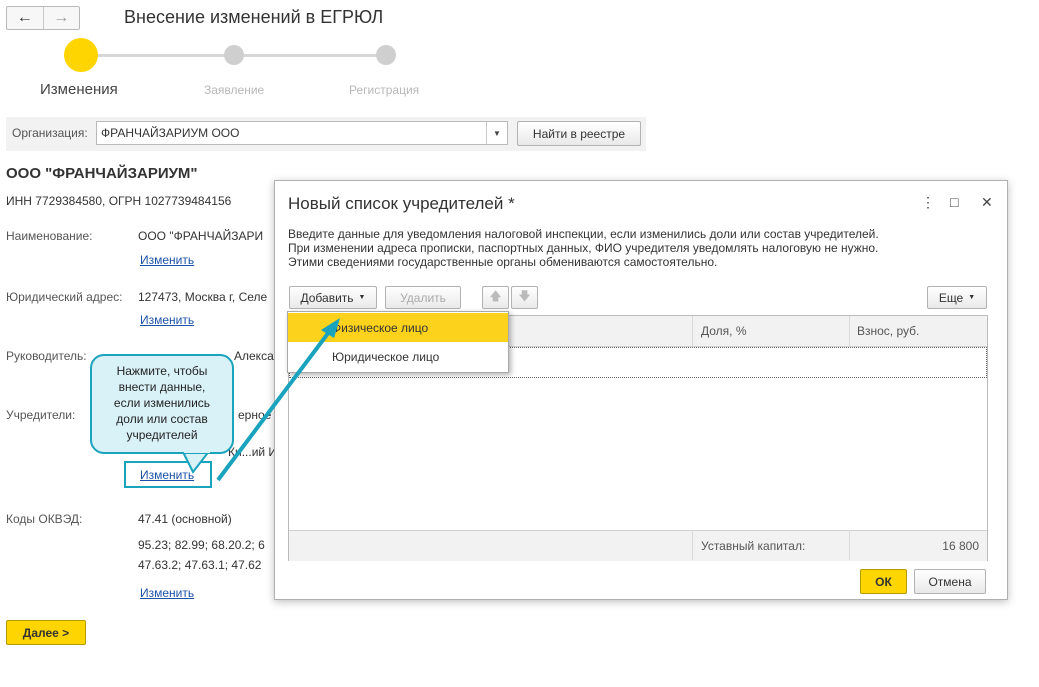 This screenshot has width=1039, height=687. I want to click on callout-arrow-overlay, so click(260, 400).